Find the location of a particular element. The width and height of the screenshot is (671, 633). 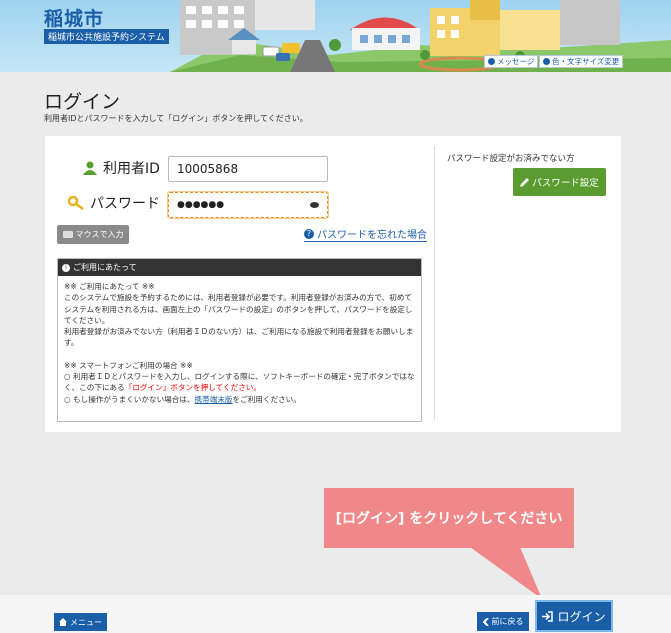

password-setup-note: パスワード設定がお済みでない方 is located at coordinates (511, 159).